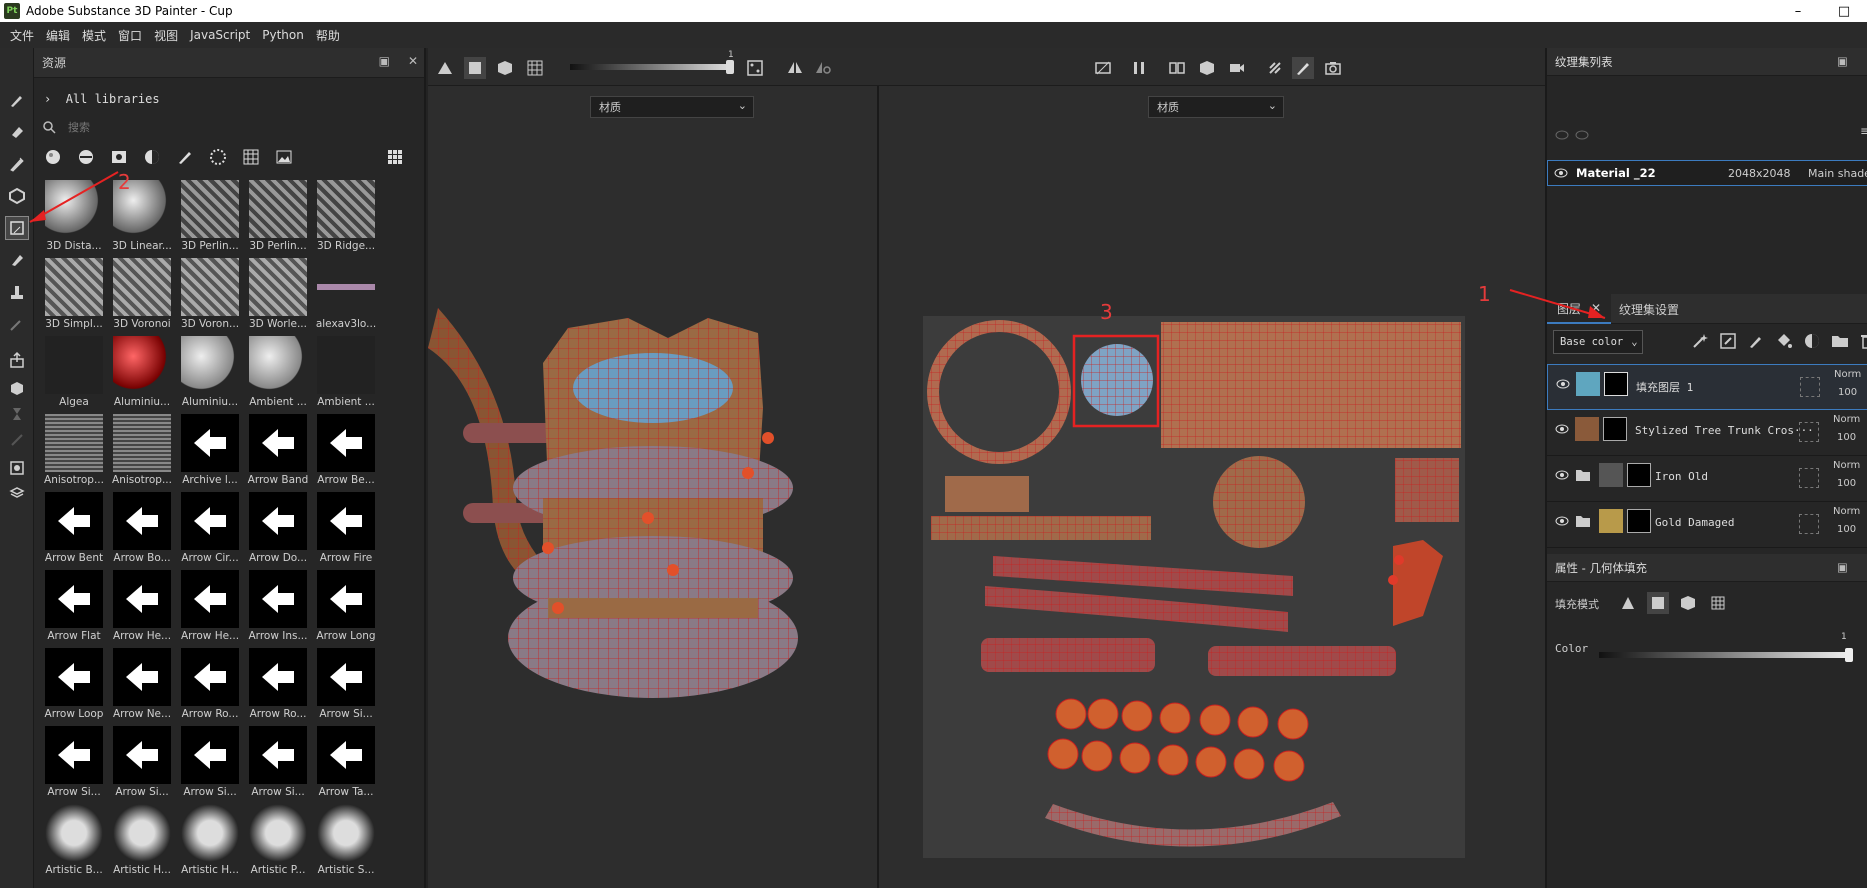 This screenshot has height=888, width=1867. I want to click on material-filter-icon, so click(53, 157).